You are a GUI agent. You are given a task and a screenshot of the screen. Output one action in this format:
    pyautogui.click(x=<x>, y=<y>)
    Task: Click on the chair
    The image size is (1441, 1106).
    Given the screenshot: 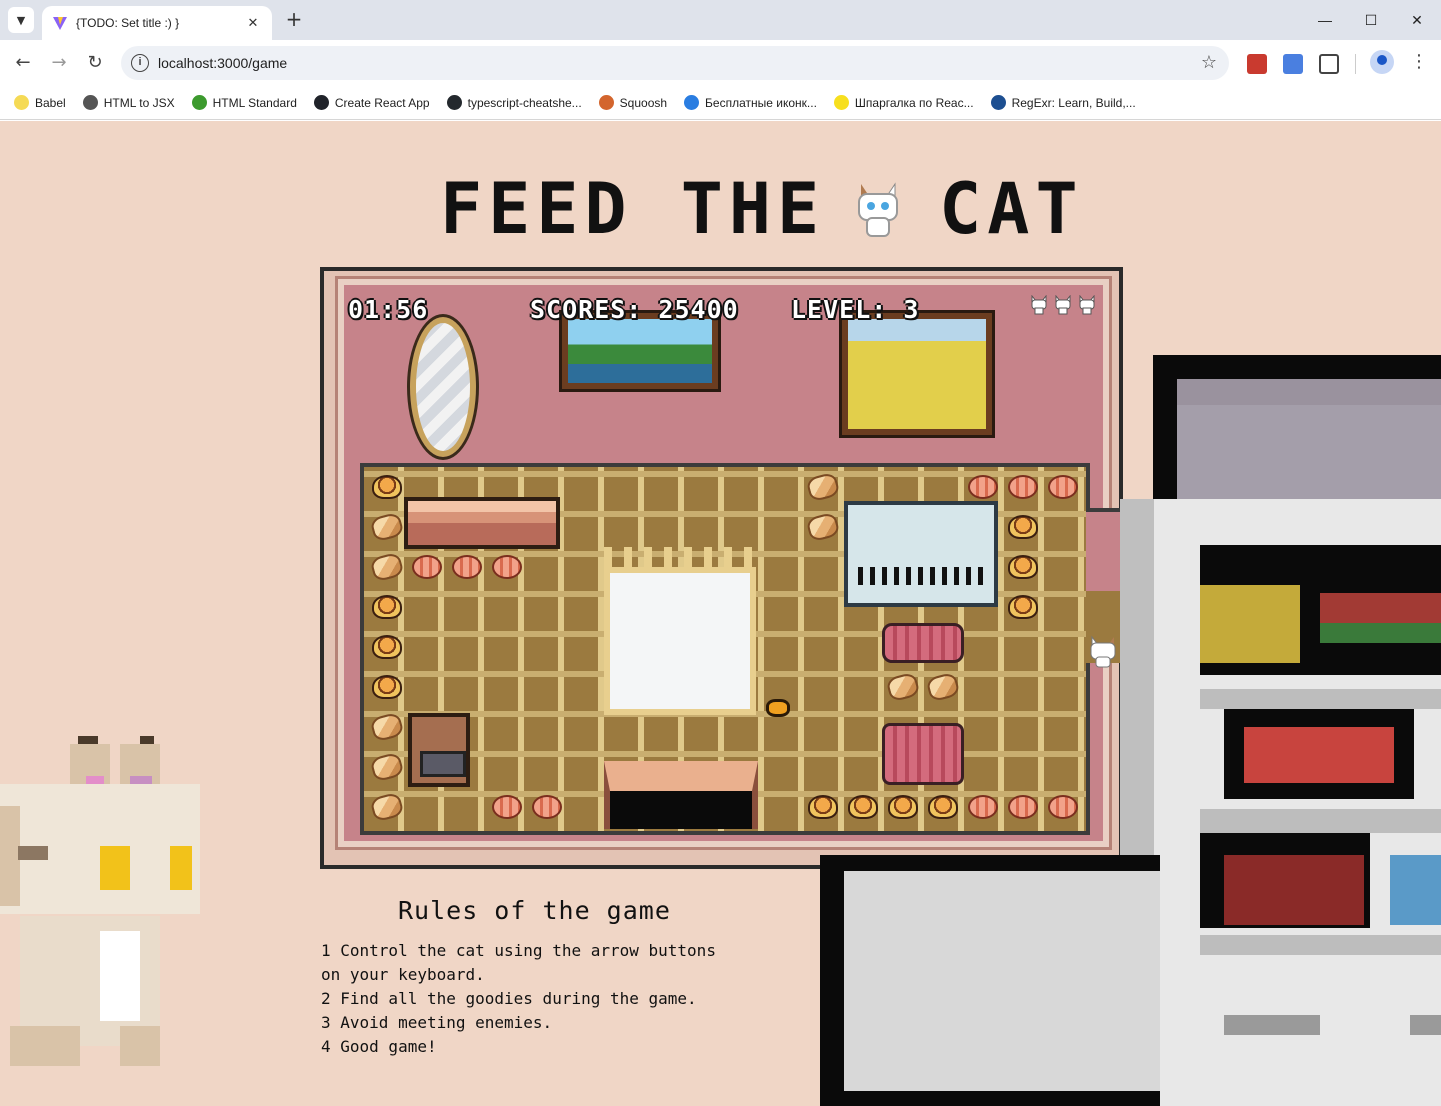 What is the action you would take?
    pyautogui.click(x=439, y=750)
    